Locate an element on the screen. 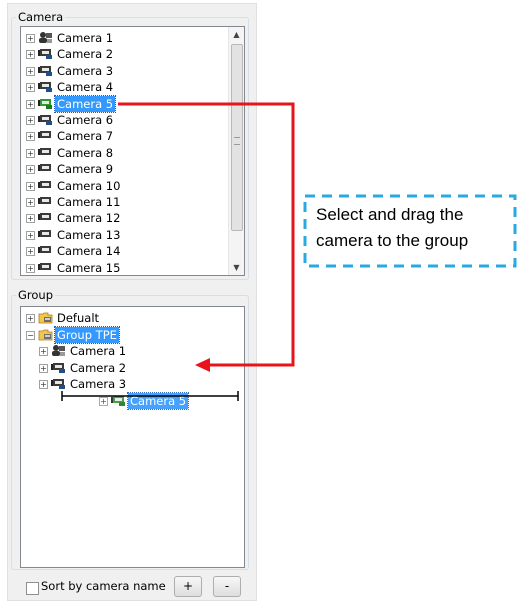 The image size is (517, 604). drag-arrow-head-icon is located at coordinates (202, 365).